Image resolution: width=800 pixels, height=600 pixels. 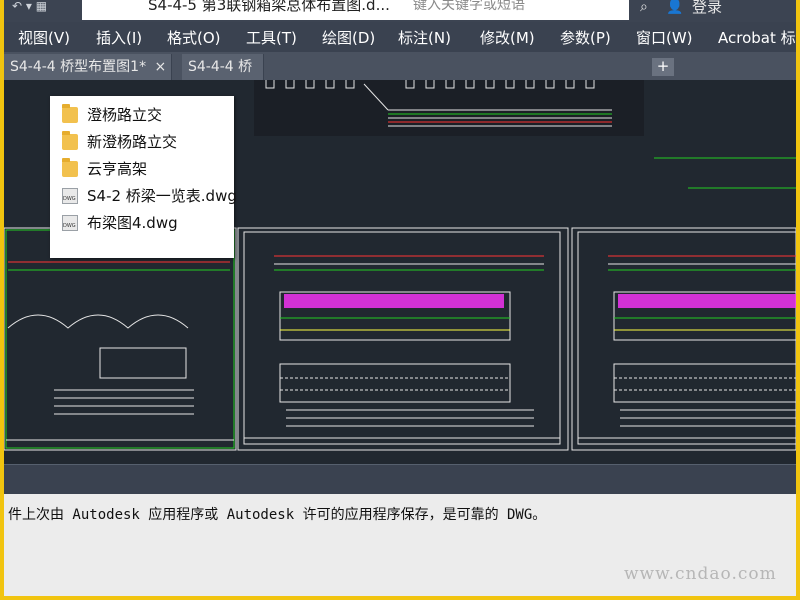 I want to click on menu-format: 格式(O), so click(x=194, y=37).